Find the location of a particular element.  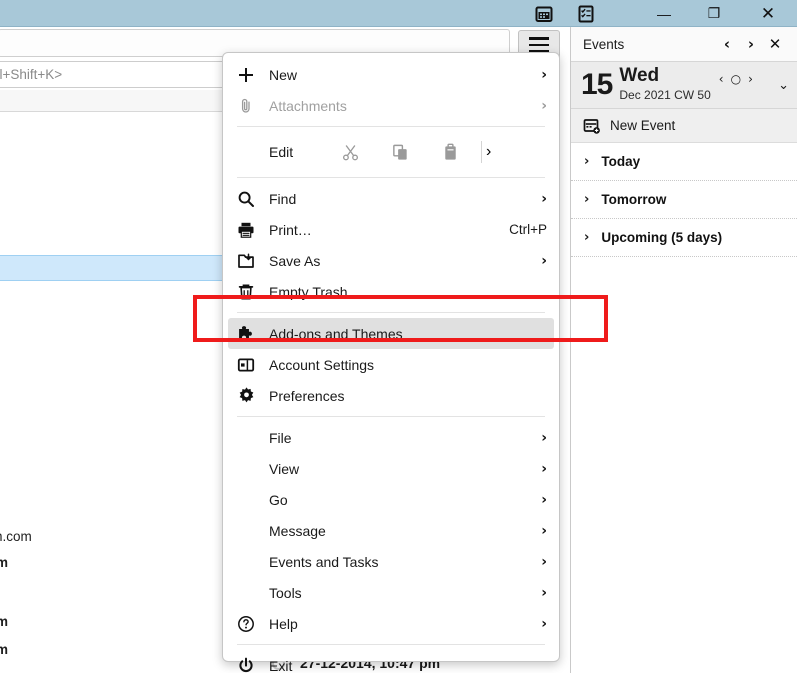

menu-item-label: Empty Trash is located at coordinates (308, 291).